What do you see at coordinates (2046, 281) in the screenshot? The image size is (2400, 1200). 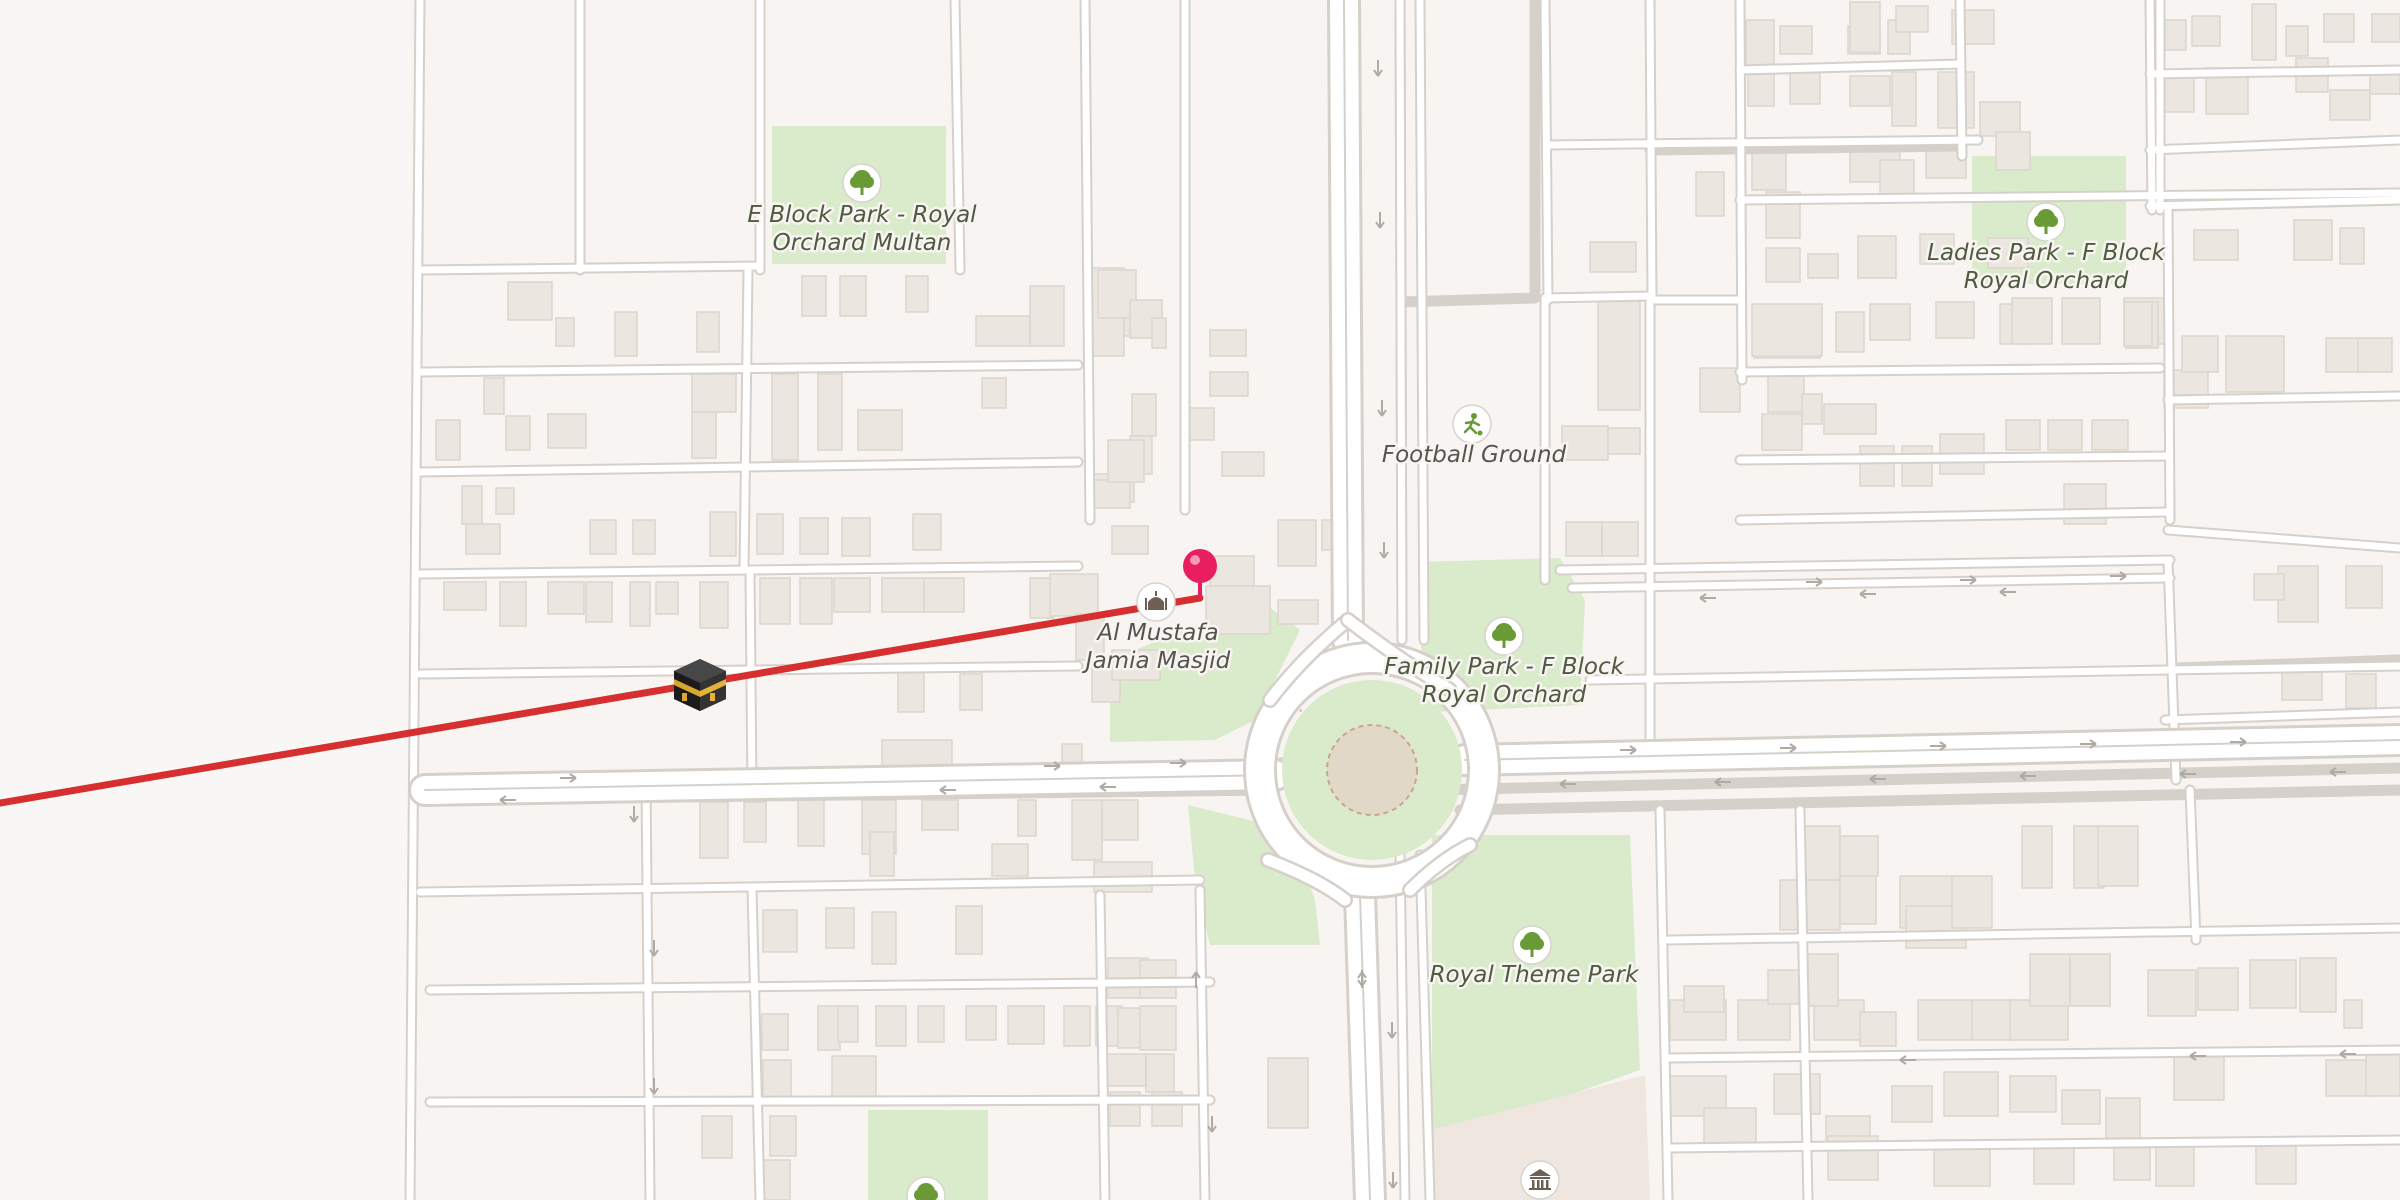 I see `ladies-park-label-line2: Royal Orchard` at bounding box center [2046, 281].